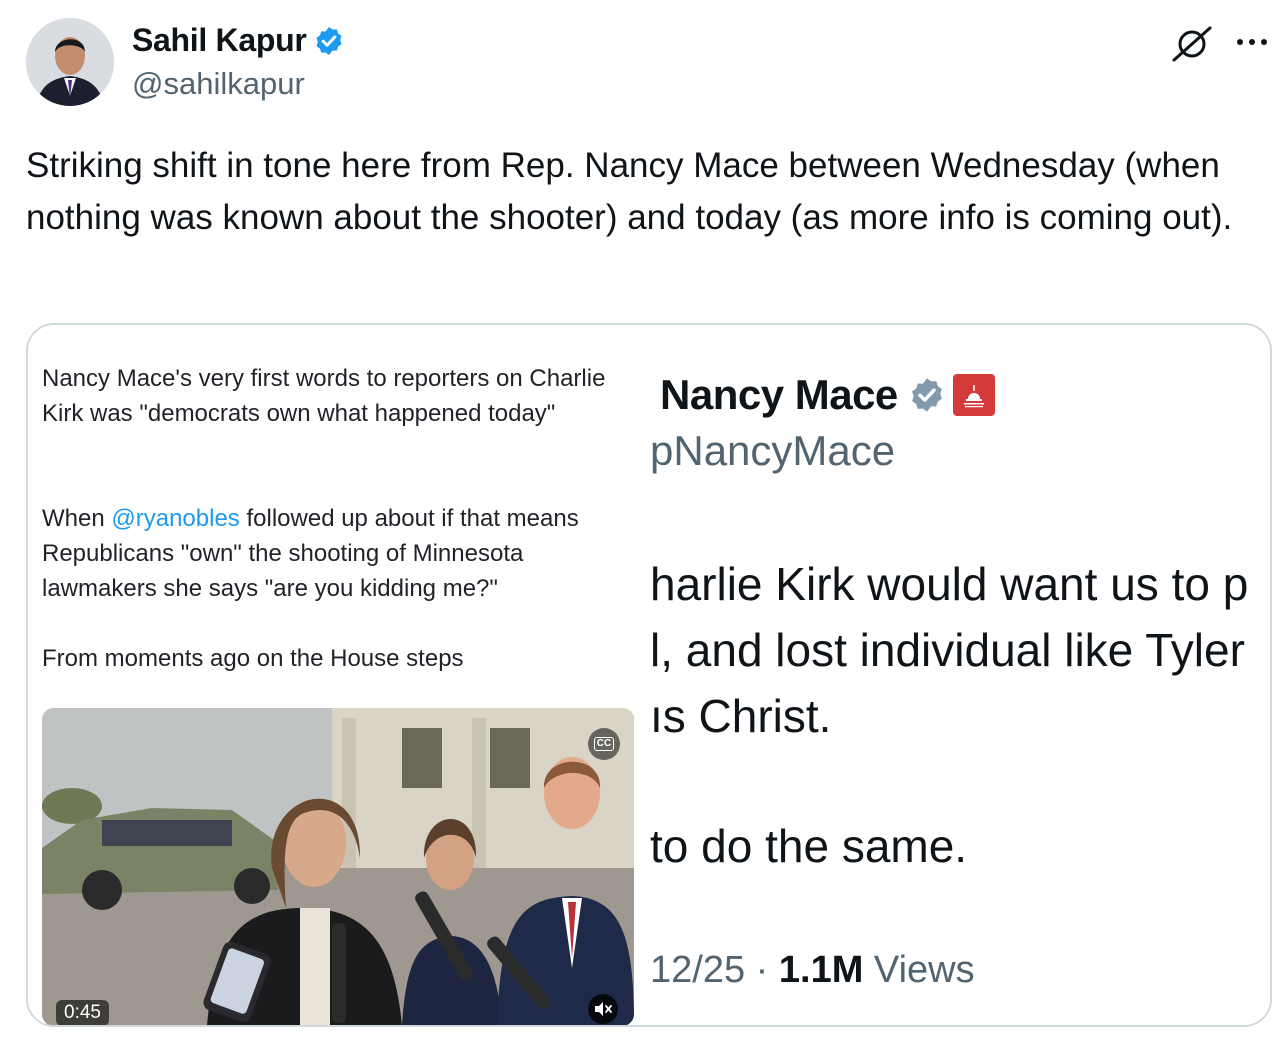 The image size is (1286, 1046). Describe the element at coordinates (926, 395) in the screenshot. I see `grey-verified-badge-icon` at that location.